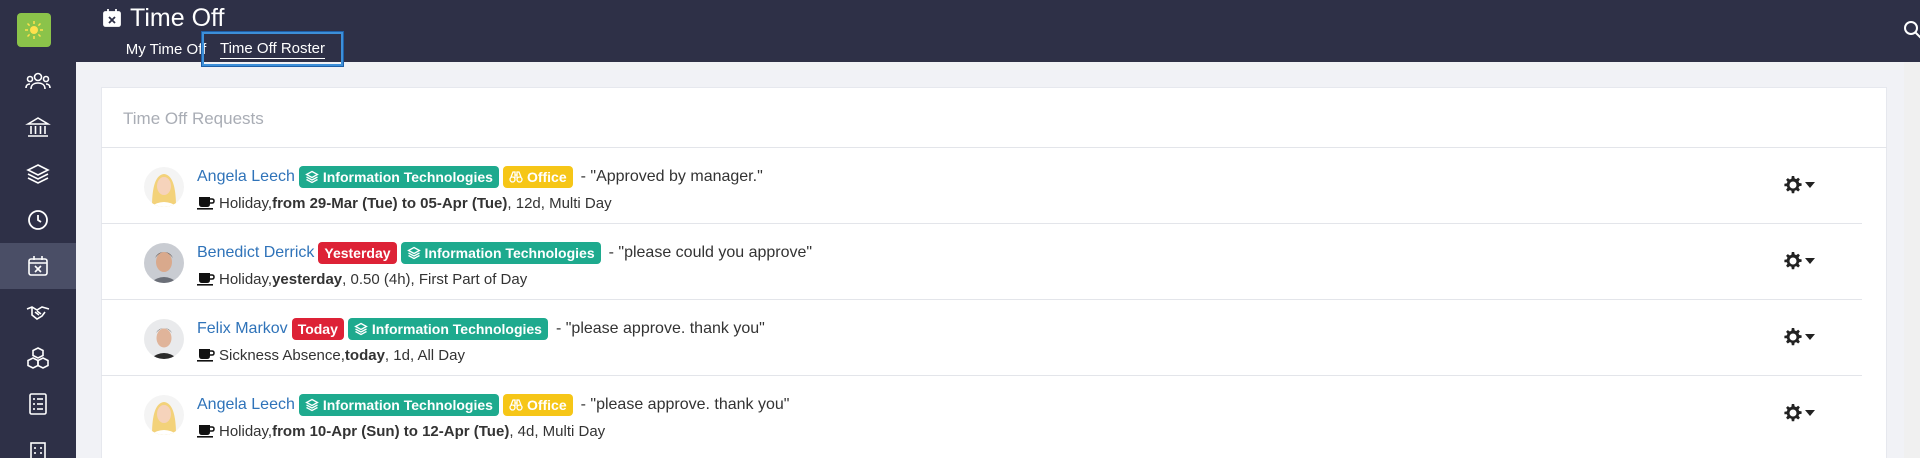 The width and height of the screenshot is (1920, 458). I want to click on absence-dates: from 10-Apr (Sun) to 12-Apr (Tue), so click(391, 431).